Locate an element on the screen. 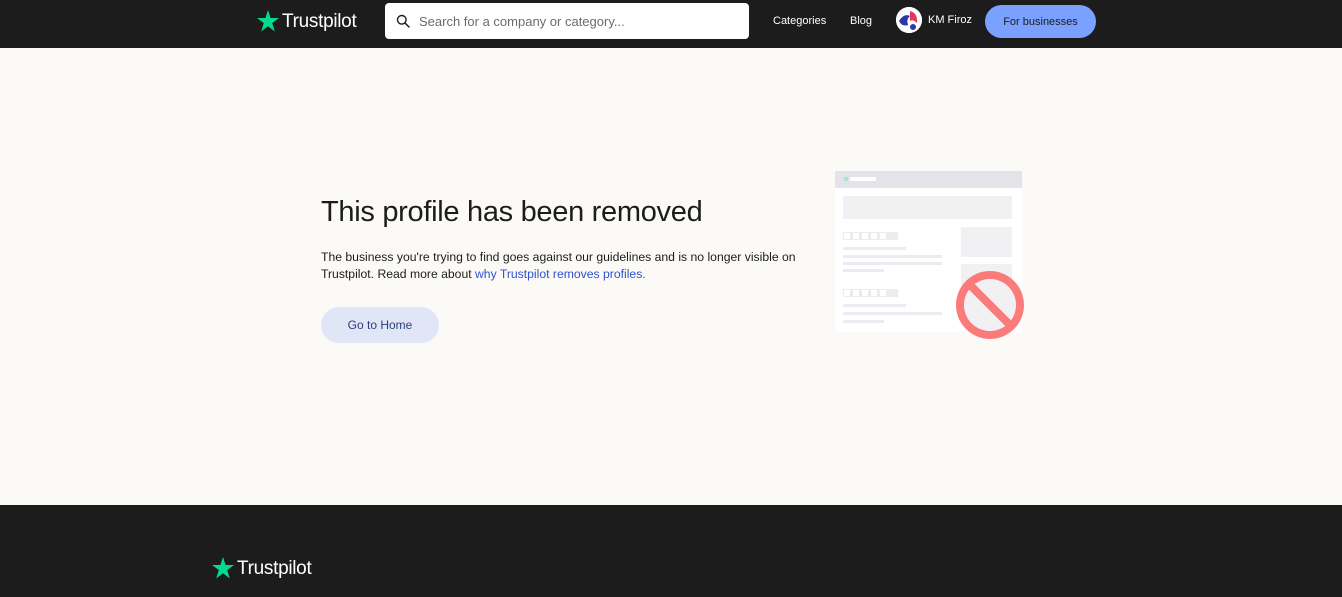 The height and width of the screenshot is (597, 1342). nav-blog: Blog is located at coordinates (861, 21).